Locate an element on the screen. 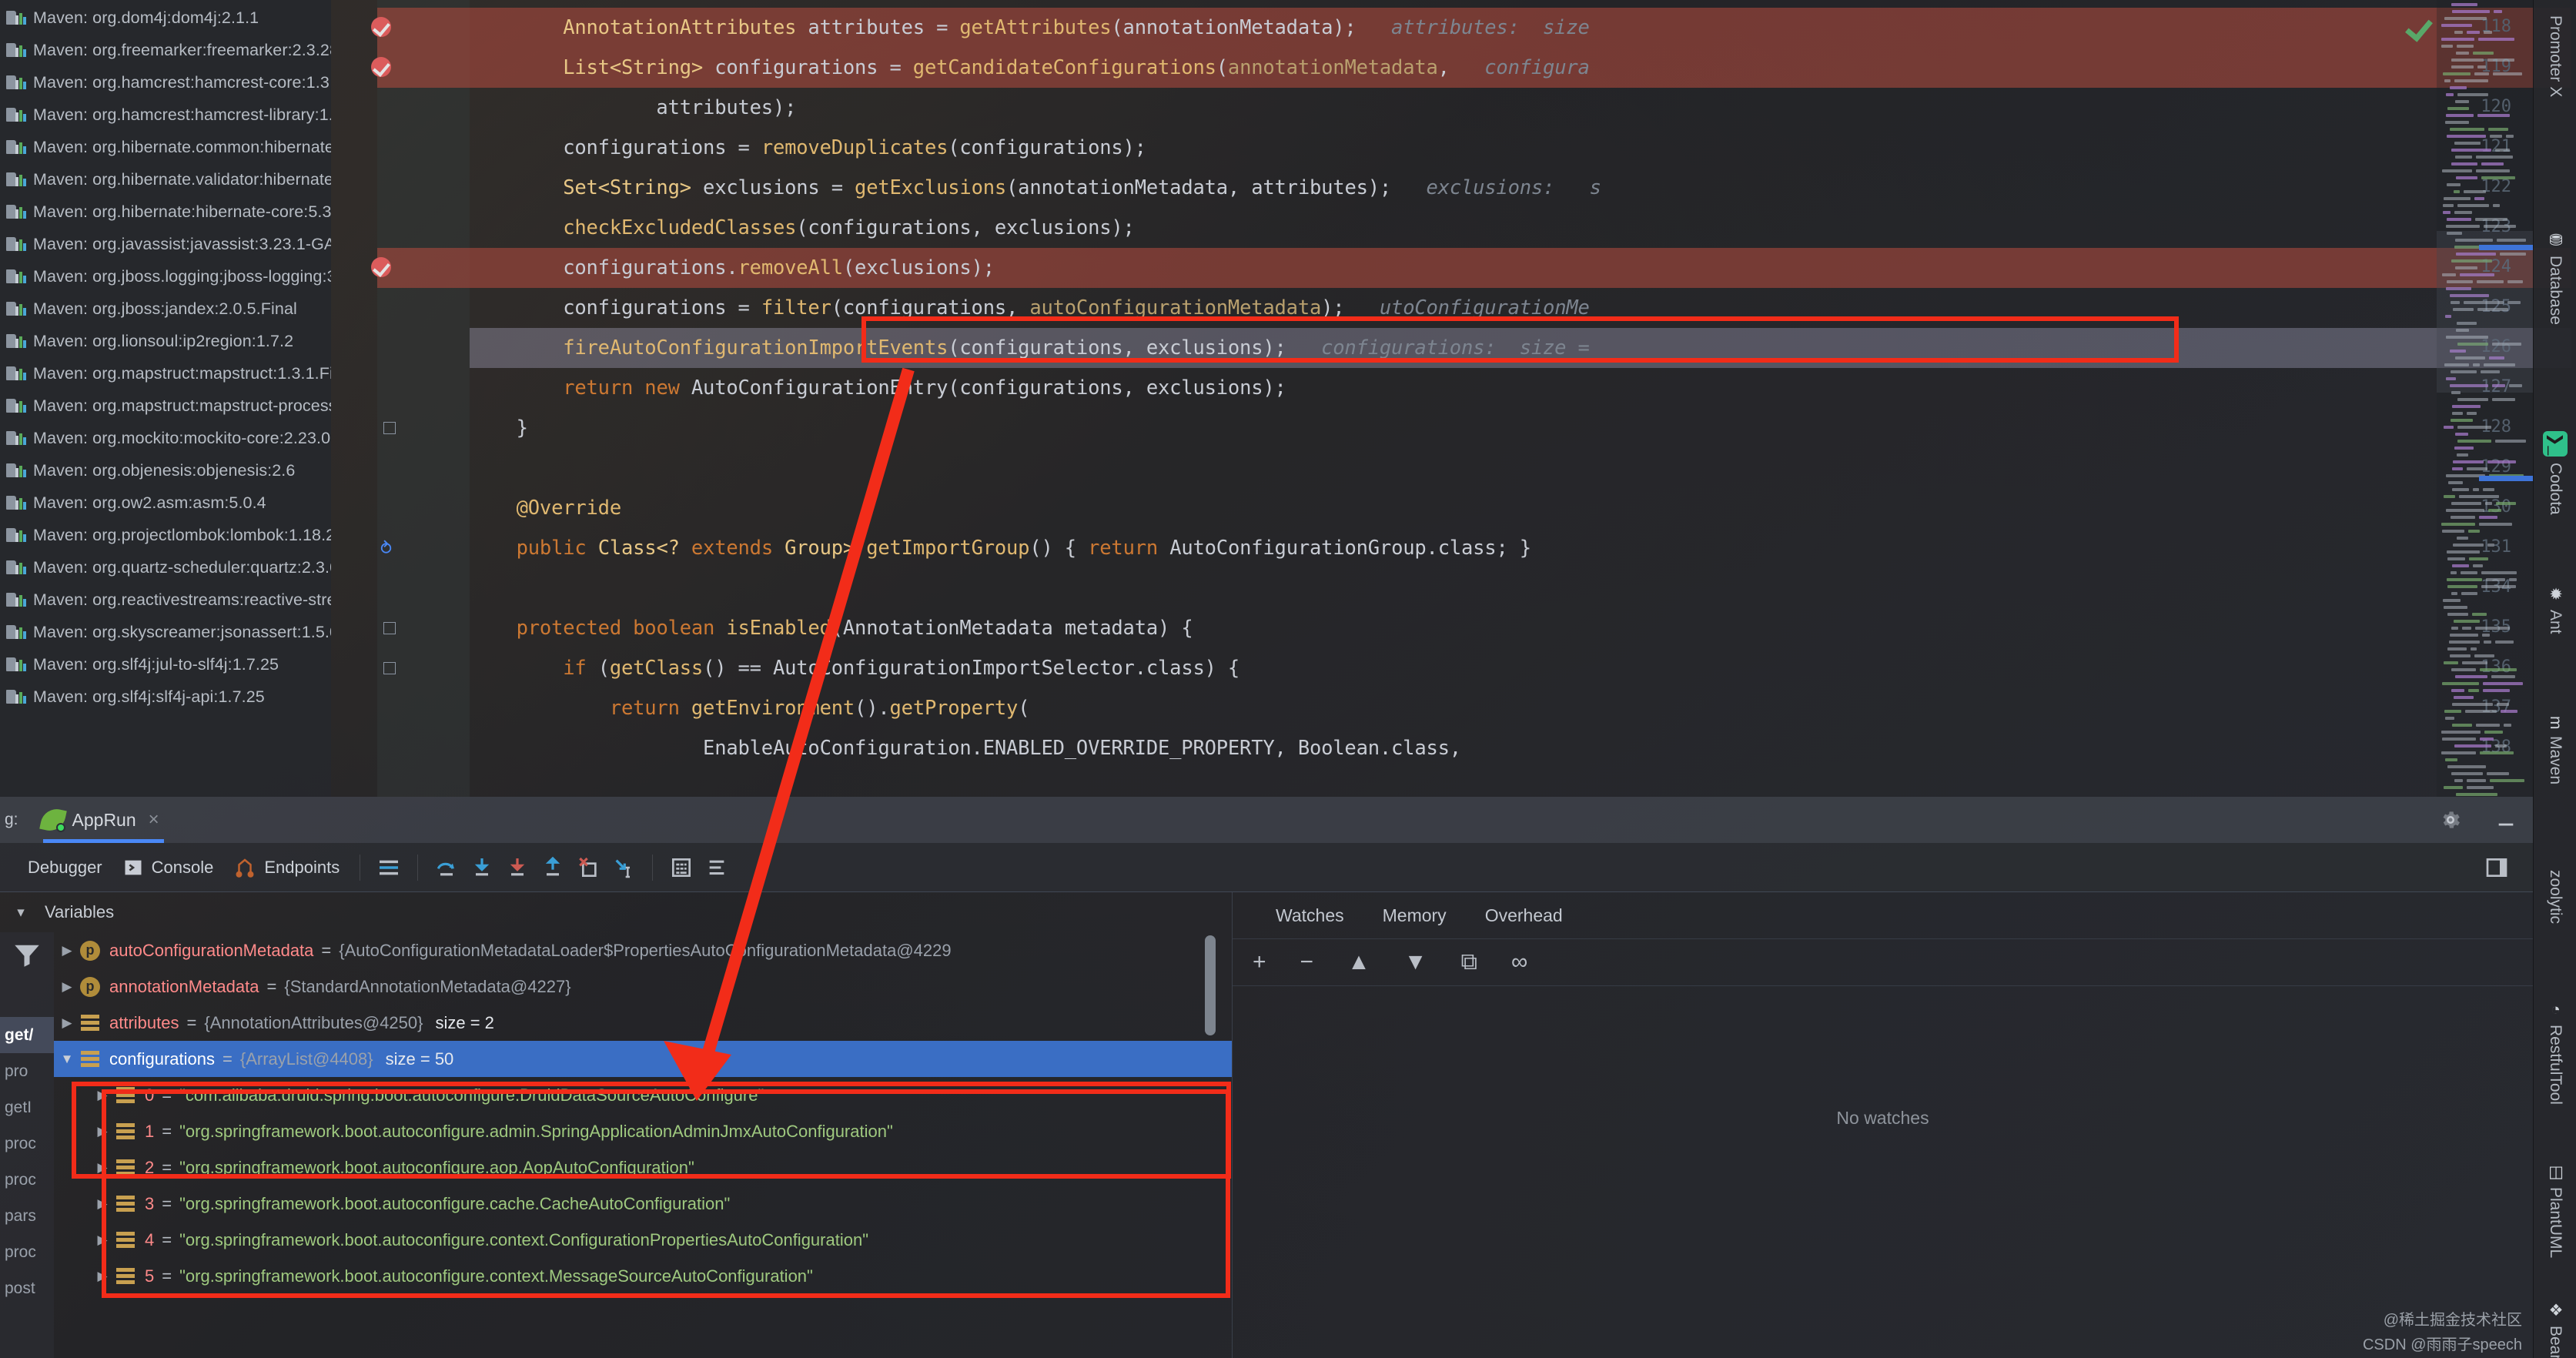 This screenshot has height=1358, width=2576. force-step-into-icon is located at coordinates (517, 867).